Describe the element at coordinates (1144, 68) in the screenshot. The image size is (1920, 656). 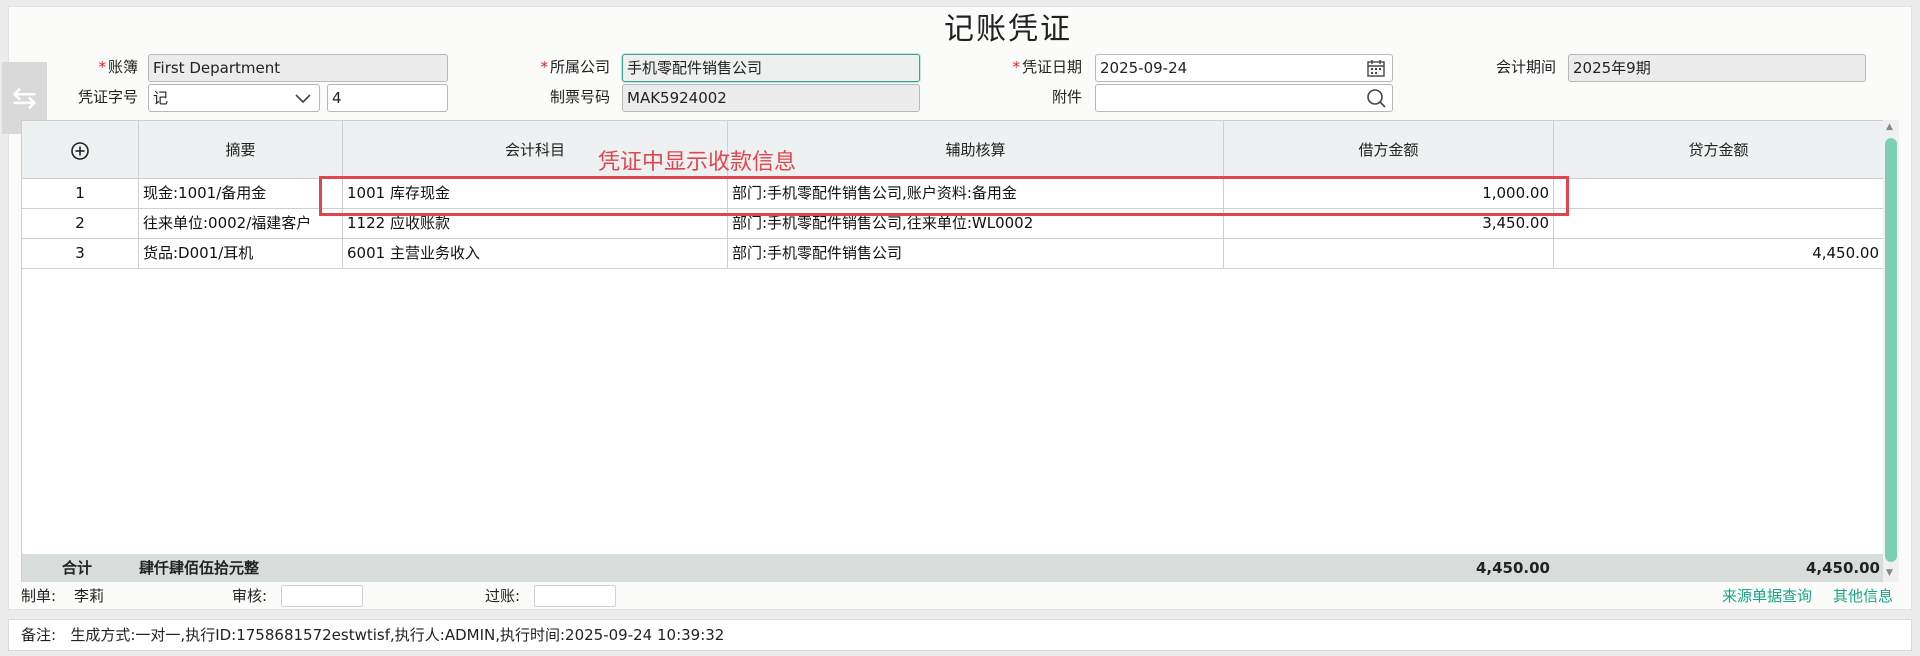
I see `voucher-date-value: 2025-09-24` at that location.